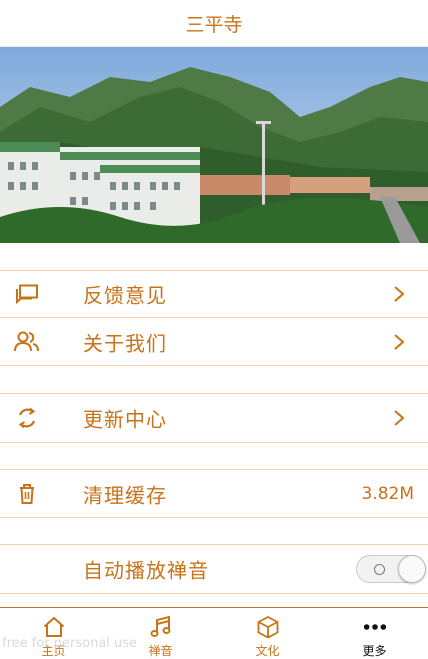 Image resolution: width=428 pixels, height=659 pixels. Describe the element at coordinates (125, 495) in the screenshot. I see `clear-cache-label: 清理缓存` at that location.